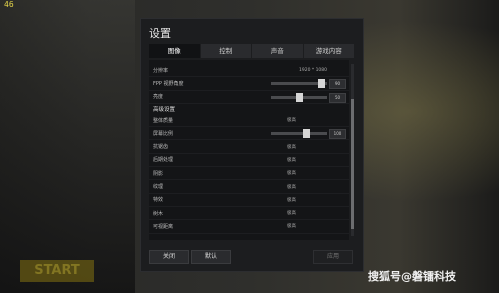  Describe the element at coordinates (158, 200) in the screenshot. I see `effects-label: 特效` at that location.